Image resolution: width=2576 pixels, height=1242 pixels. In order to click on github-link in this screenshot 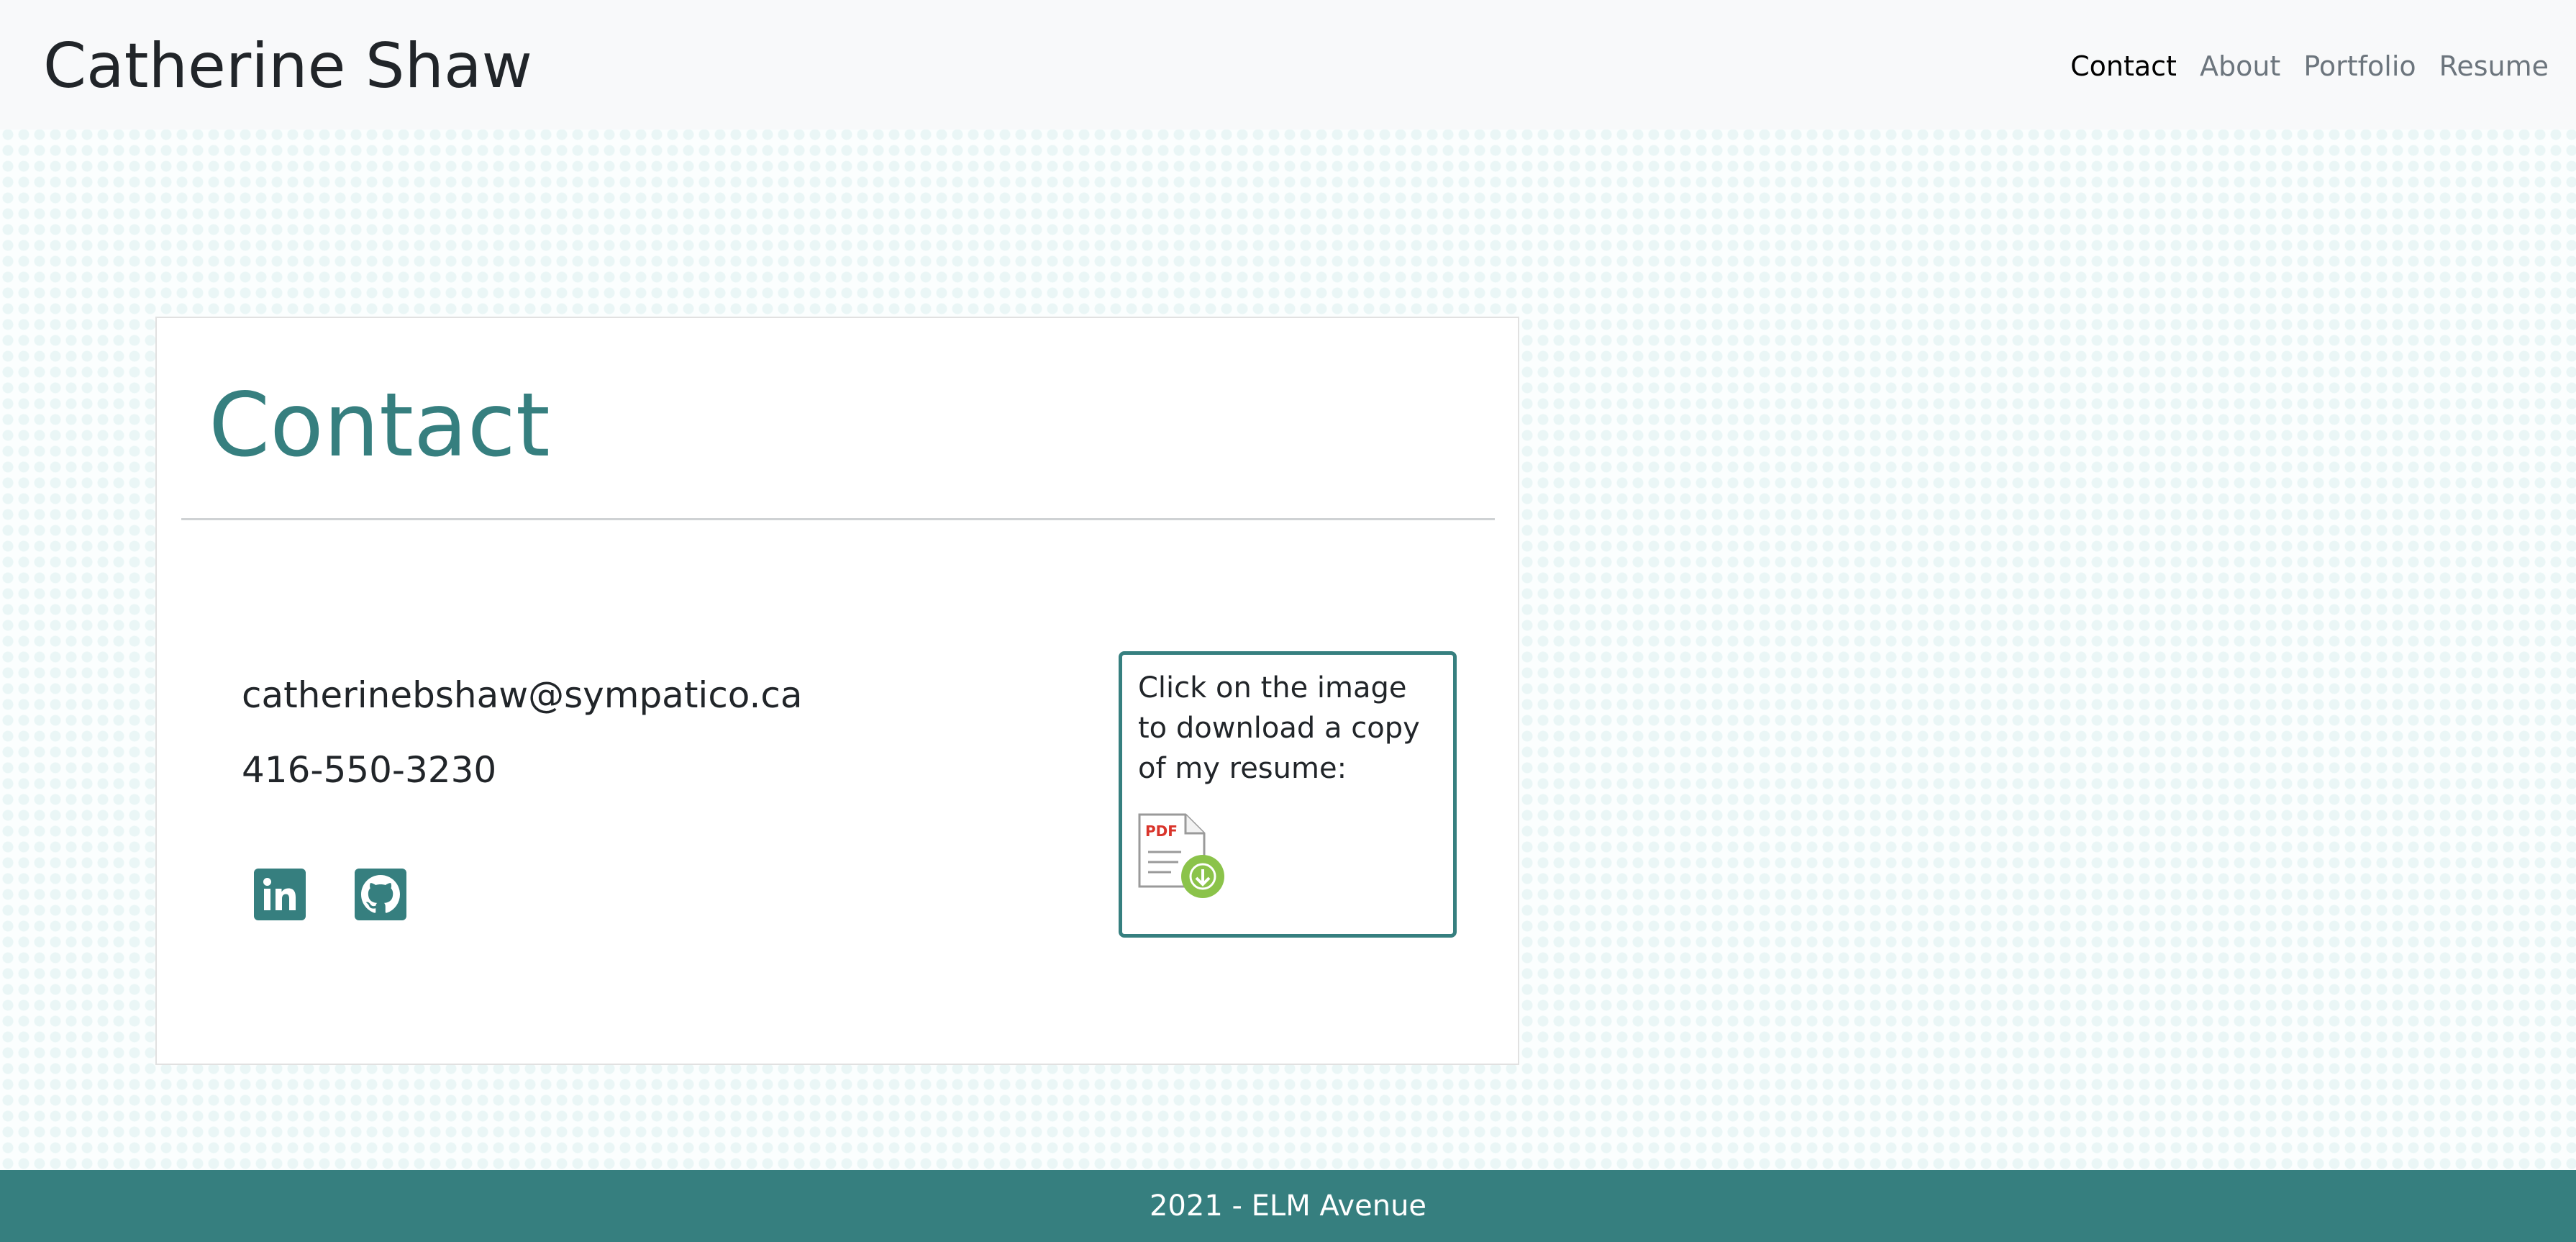, I will do `click(380, 894)`.